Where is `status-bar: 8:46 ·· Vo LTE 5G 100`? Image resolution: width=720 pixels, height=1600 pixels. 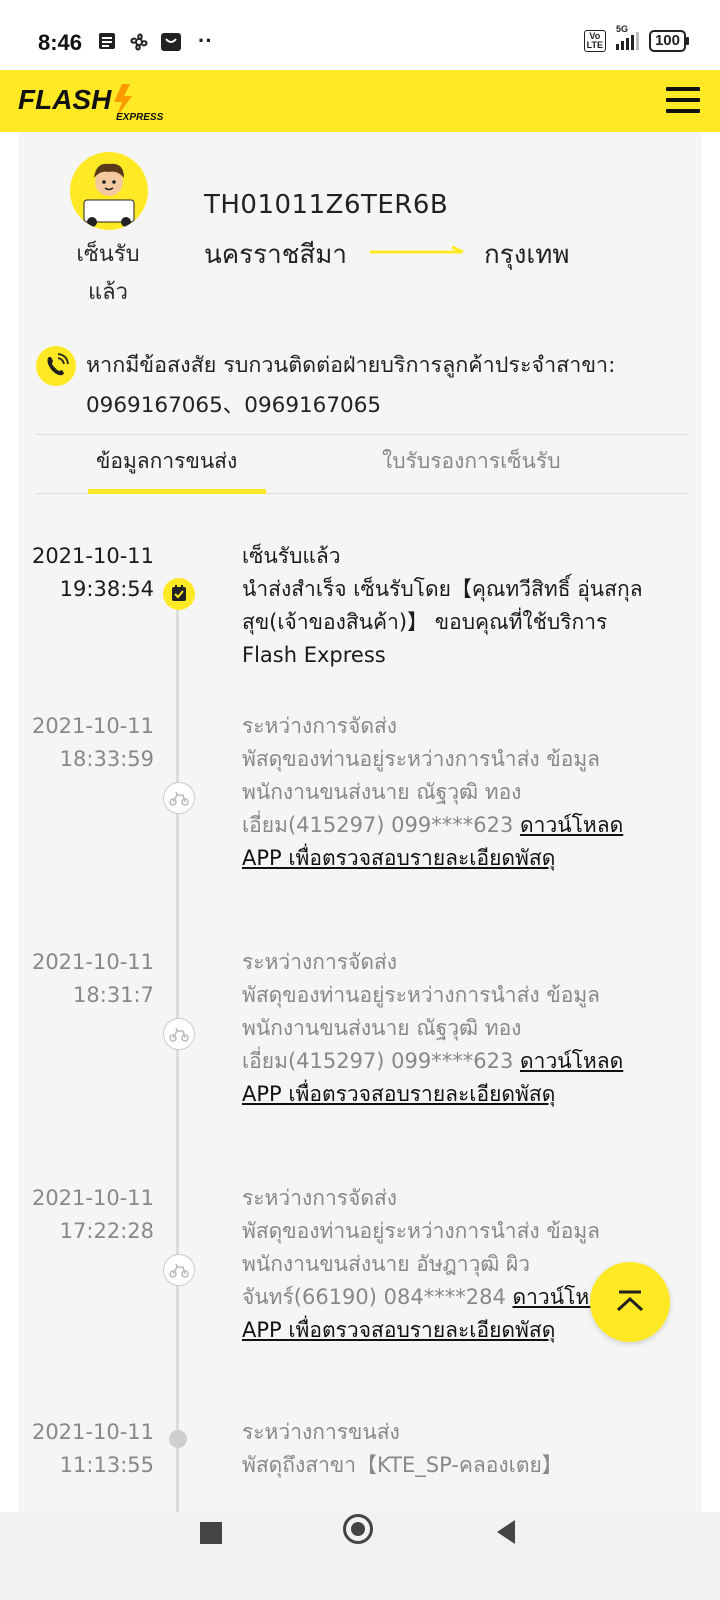 status-bar: 8:46 ·· Vo LTE 5G 100 is located at coordinates (360, 35).